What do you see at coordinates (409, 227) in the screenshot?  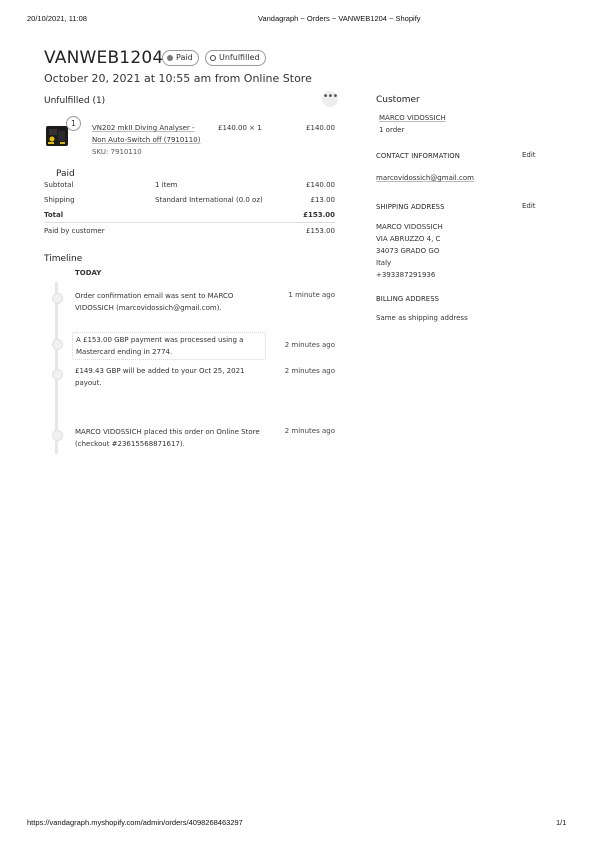 I see `address-line: MARCO VIDOSSICH` at bounding box center [409, 227].